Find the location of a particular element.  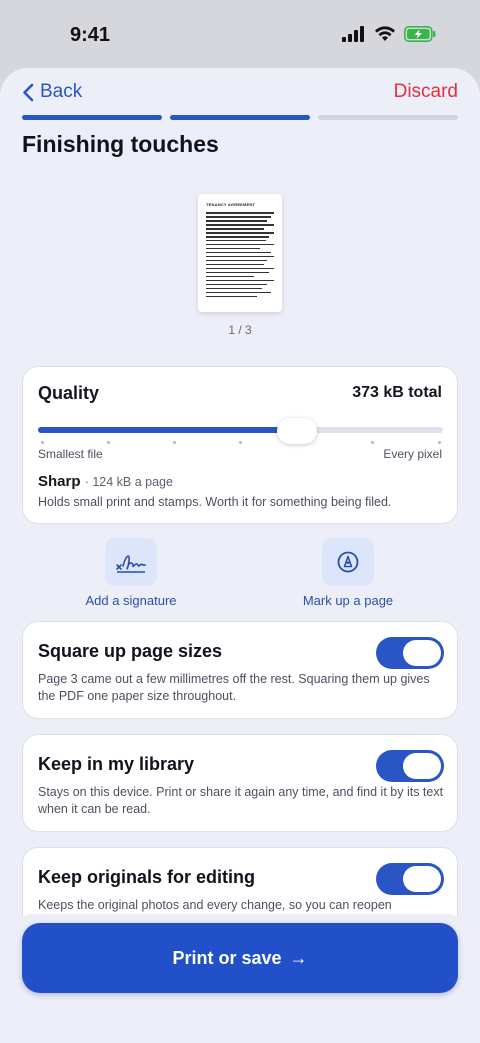

back-label: Back is located at coordinates (61, 91).